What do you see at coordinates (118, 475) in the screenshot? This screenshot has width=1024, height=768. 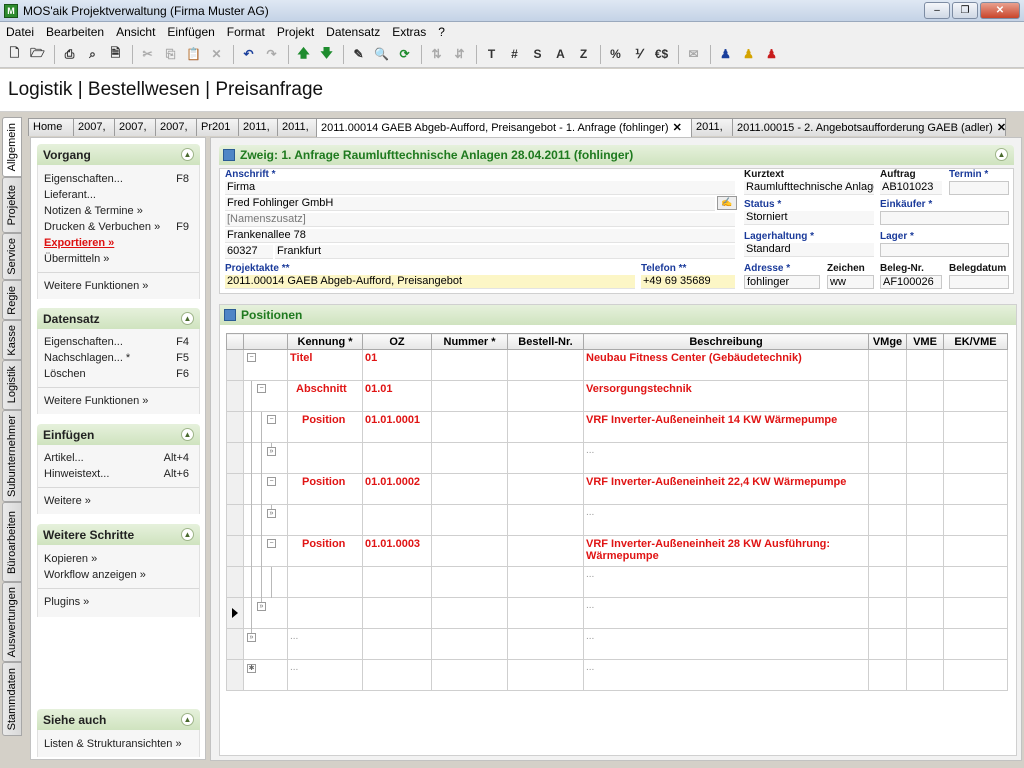 I see `action-hinweistext: Hinweistext... Alt+6` at bounding box center [118, 475].